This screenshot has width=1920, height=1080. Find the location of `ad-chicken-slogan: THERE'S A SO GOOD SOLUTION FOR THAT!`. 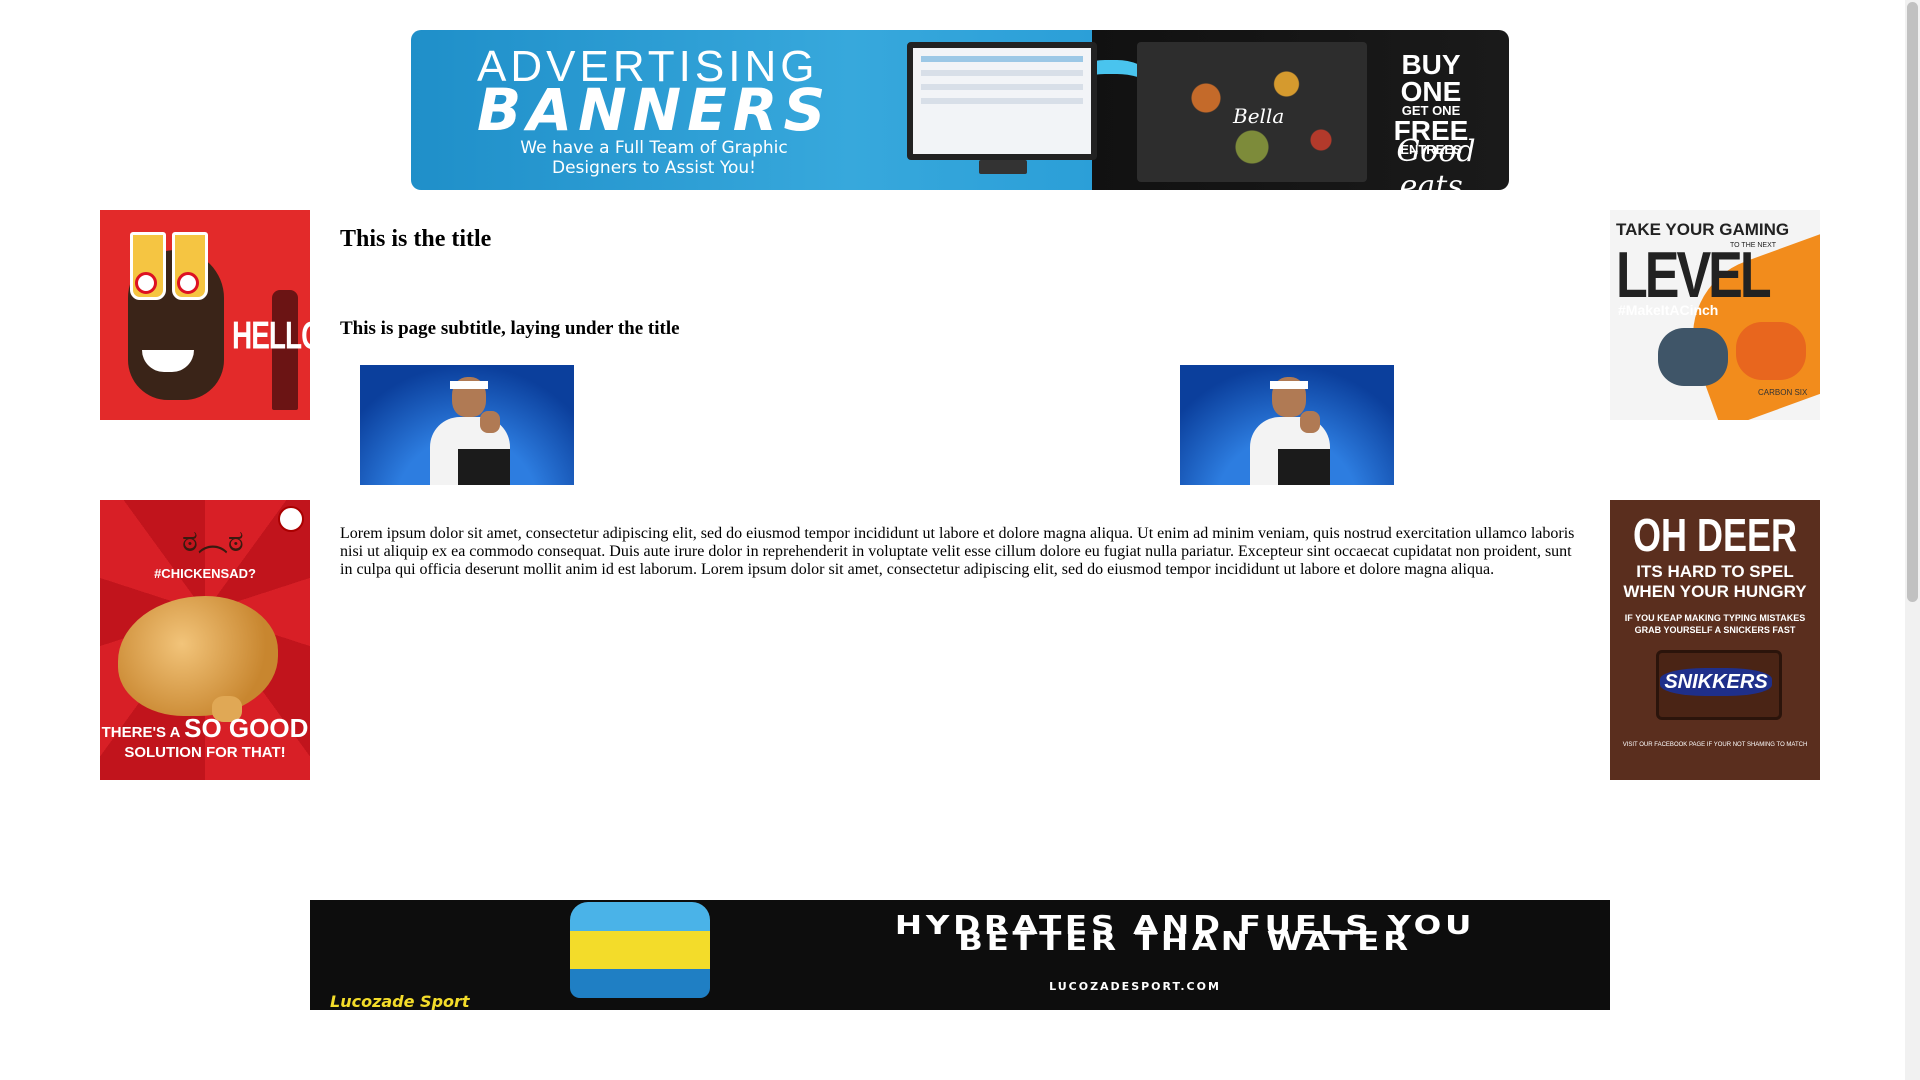

ad-chicken-slogan: THERE'S A SO GOOD SOLUTION FOR THAT! is located at coordinates (205, 739).